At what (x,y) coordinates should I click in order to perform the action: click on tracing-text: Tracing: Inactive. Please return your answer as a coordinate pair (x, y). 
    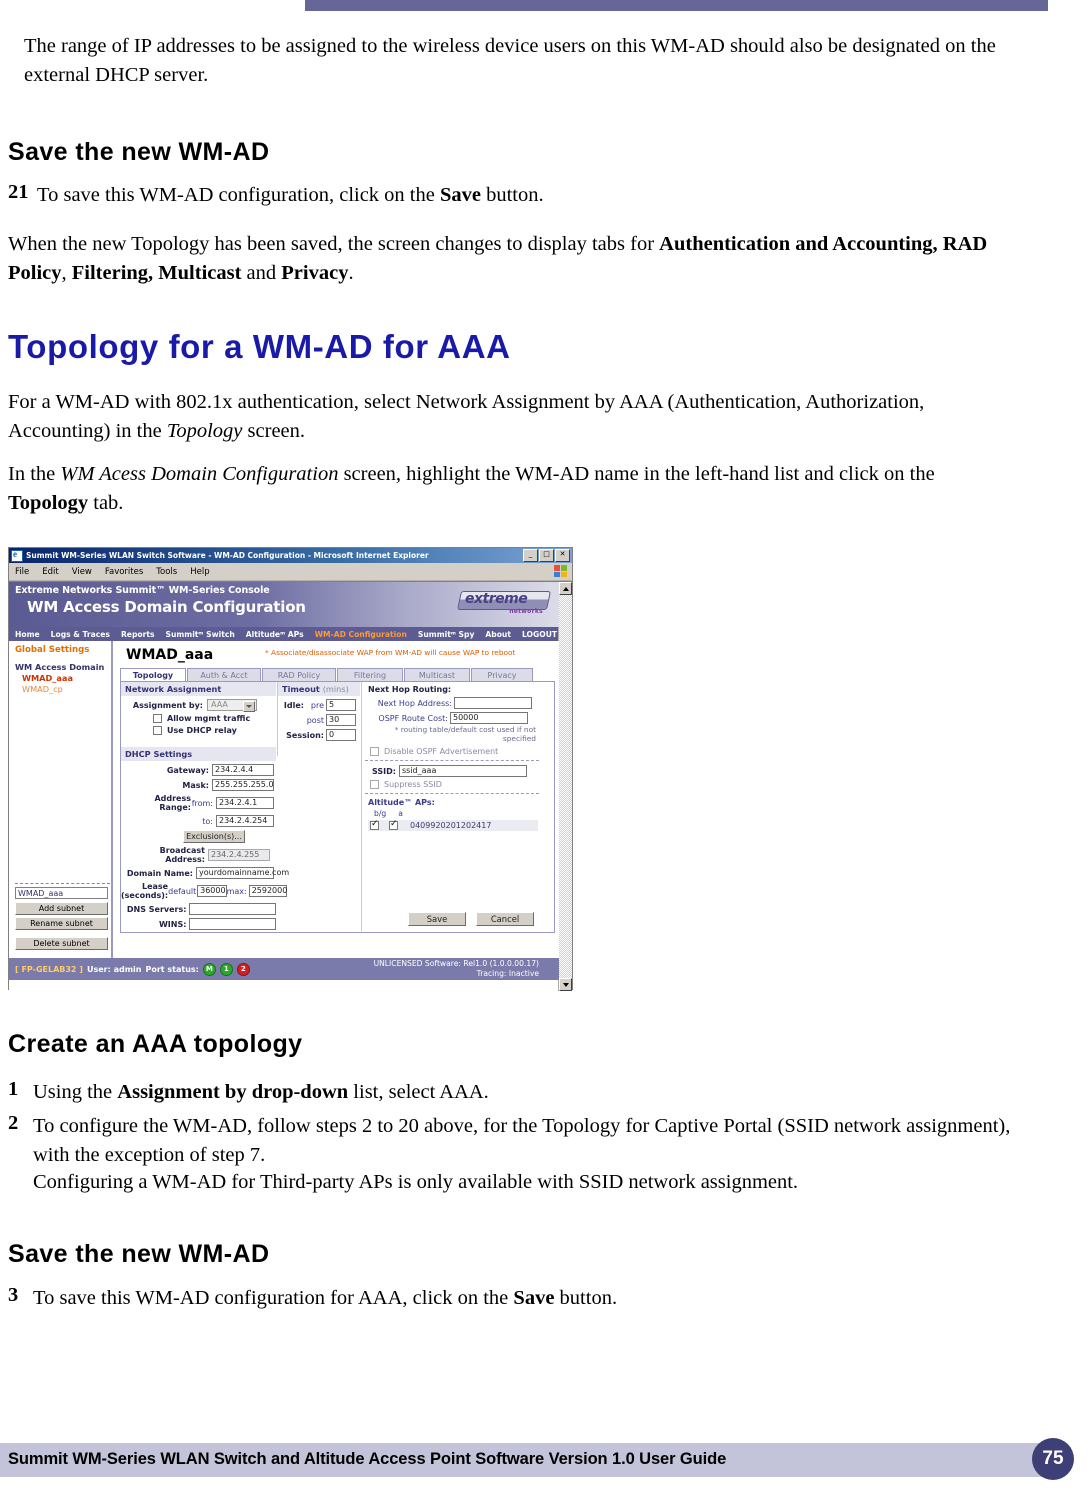
    Looking at the image, I should click on (507, 973).